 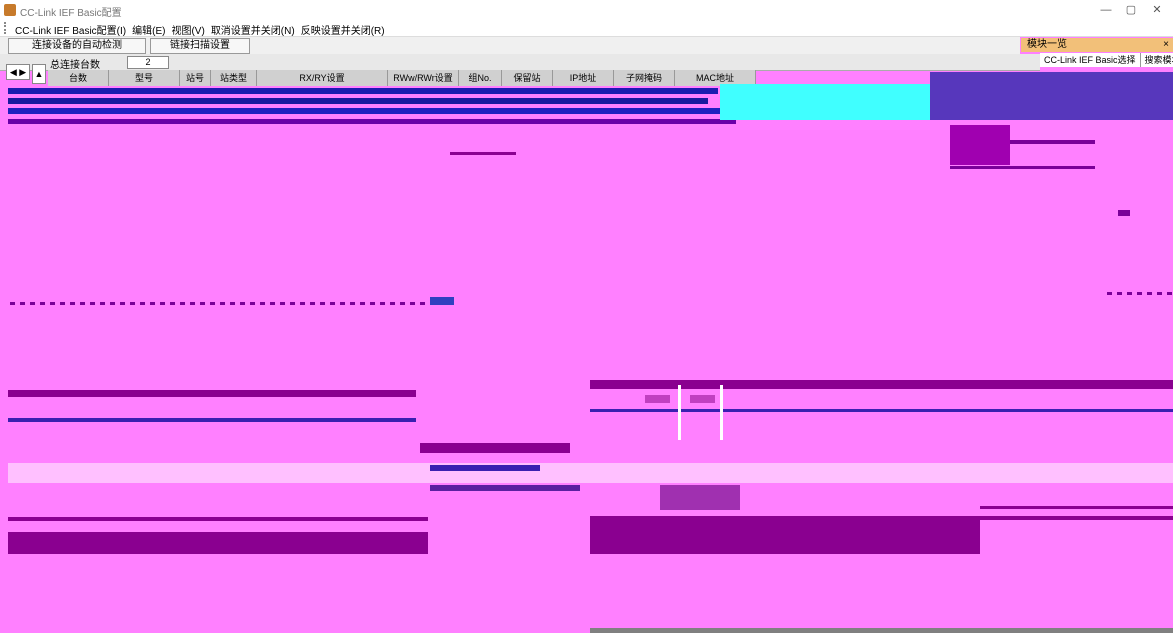 I want to click on selection-highlight, so click(x=825, y=102).